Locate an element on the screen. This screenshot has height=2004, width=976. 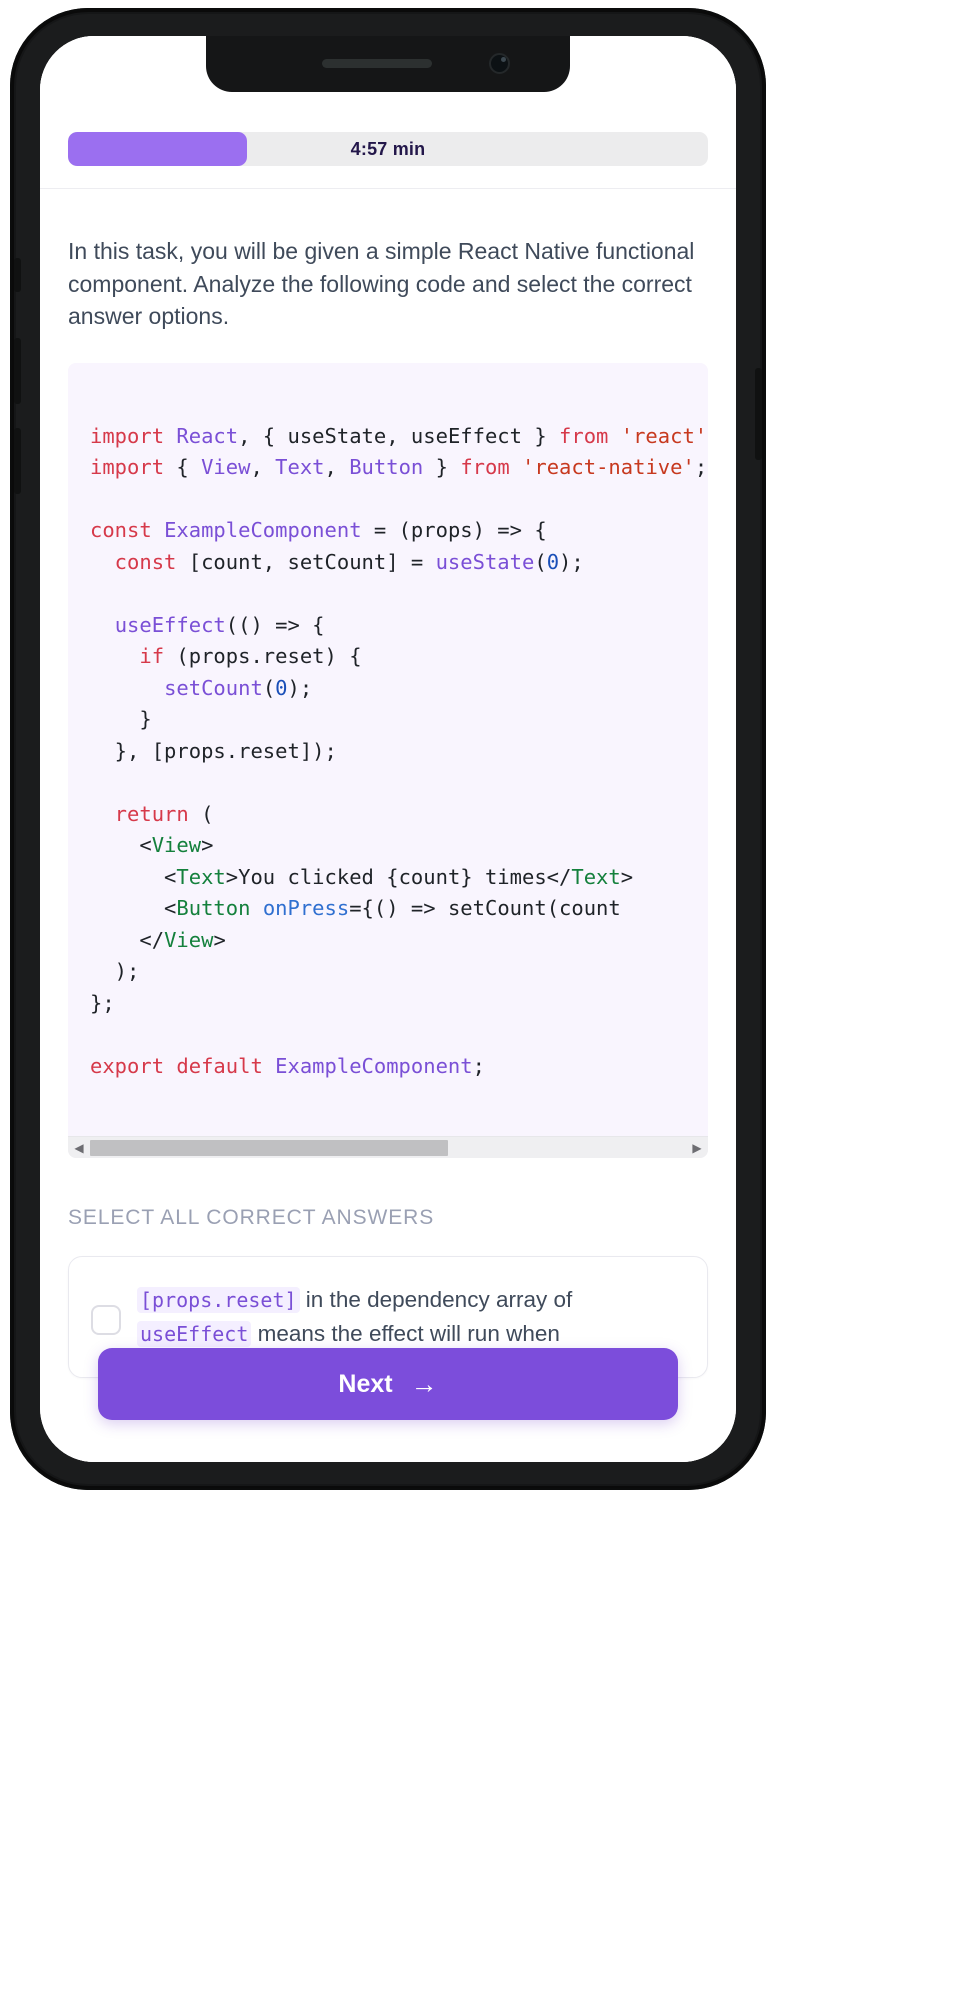
scroll-left-arrow-icon: ◀ is located at coordinates (79, 1148).